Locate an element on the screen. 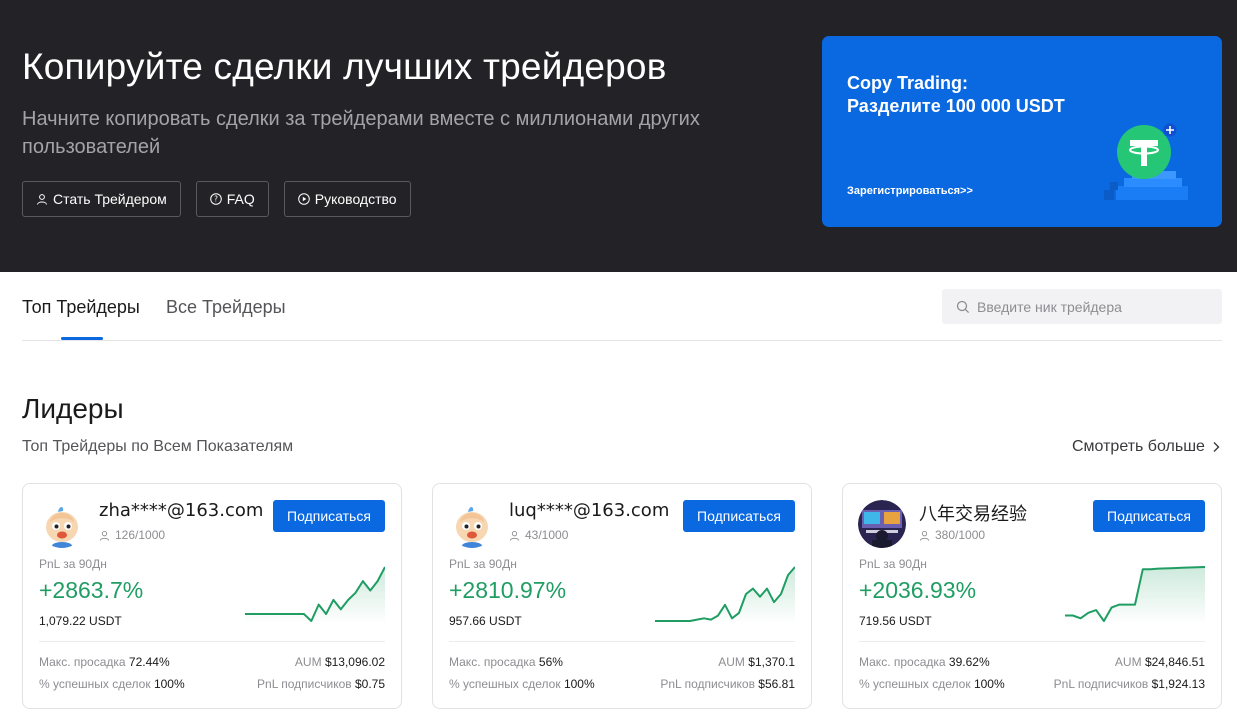 The image size is (1237, 713). become-trader-label: Стать Трейдером is located at coordinates (110, 199).